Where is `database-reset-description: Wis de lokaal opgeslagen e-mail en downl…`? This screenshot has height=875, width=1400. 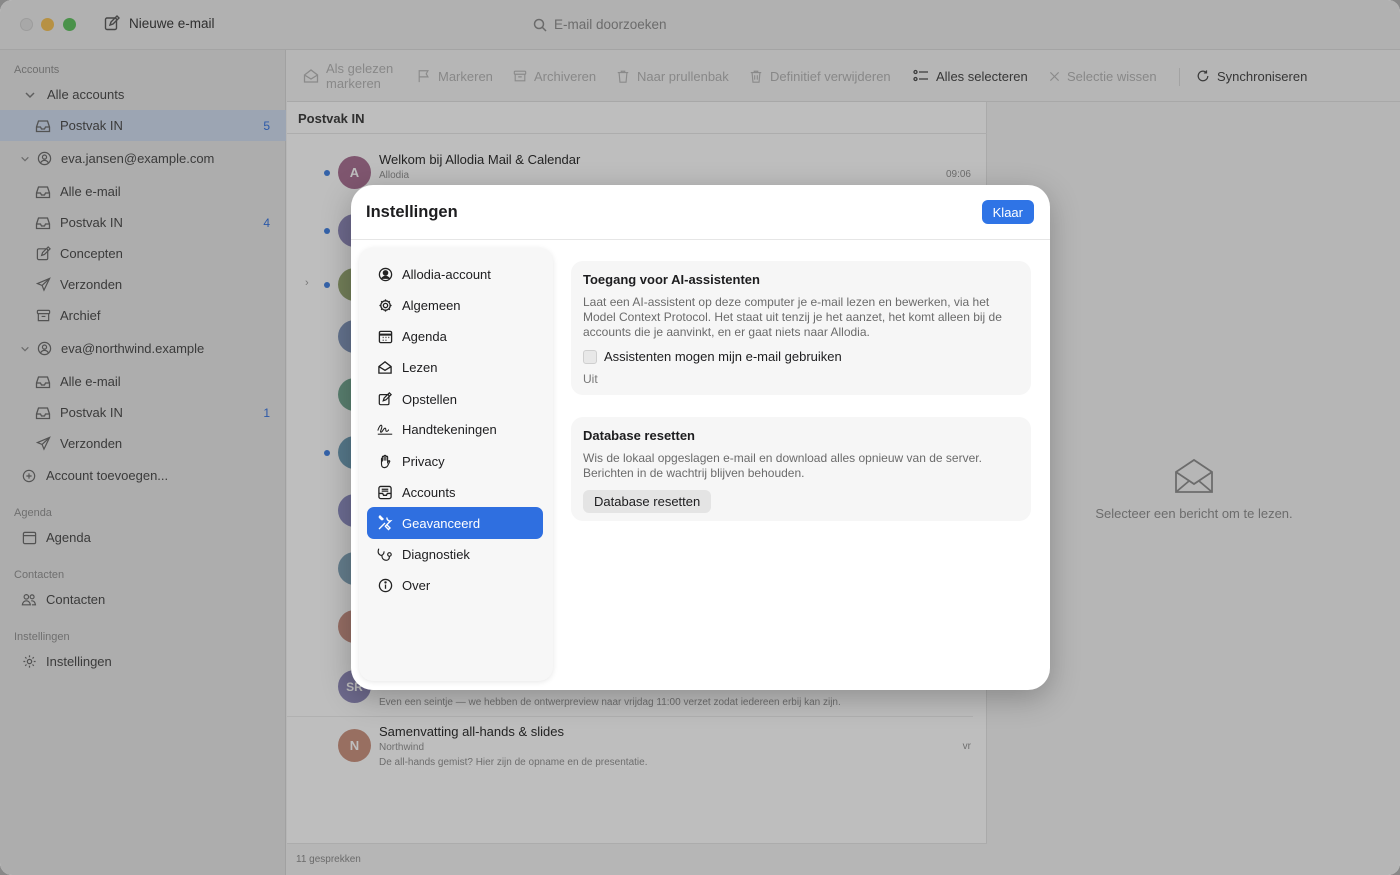 database-reset-description: Wis de lokaal opgeslagen e-mail en downl… is located at coordinates (782, 465).